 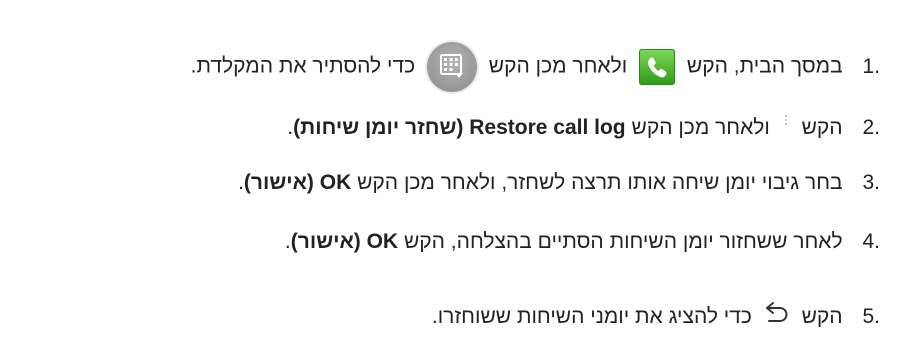 What do you see at coordinates (871, 127) in the screenshot?
I see `step-number: .2` at bounding box center [871, 127].